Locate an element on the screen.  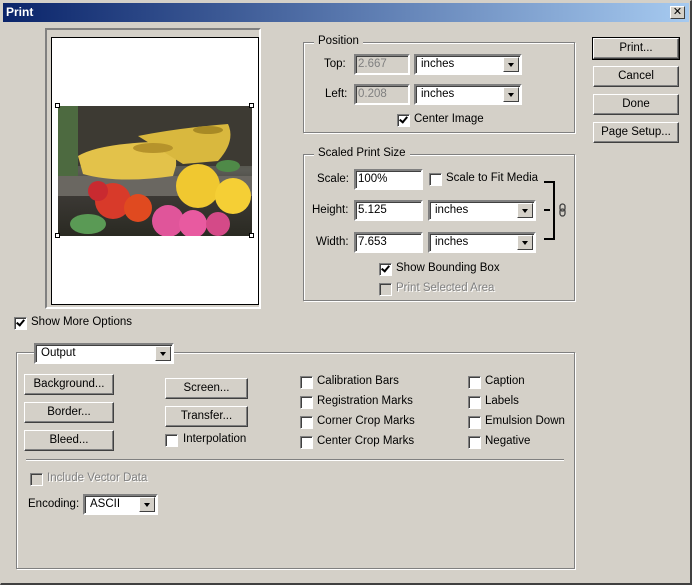
width-unit-select: inches is located at coordinates (482, 242).